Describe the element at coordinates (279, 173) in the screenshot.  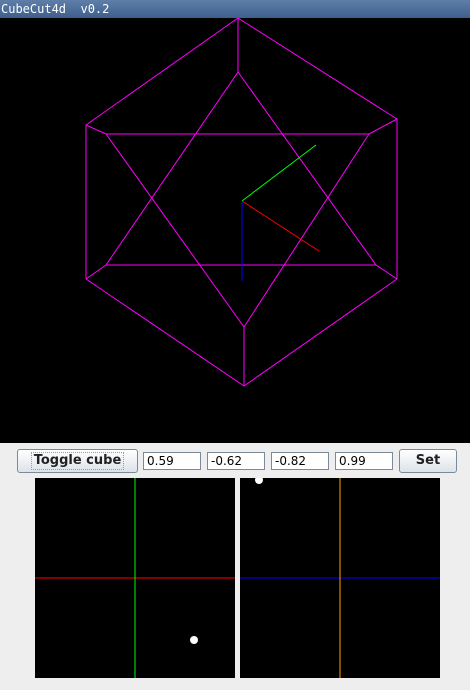
I see `axis-y-line` at that location.